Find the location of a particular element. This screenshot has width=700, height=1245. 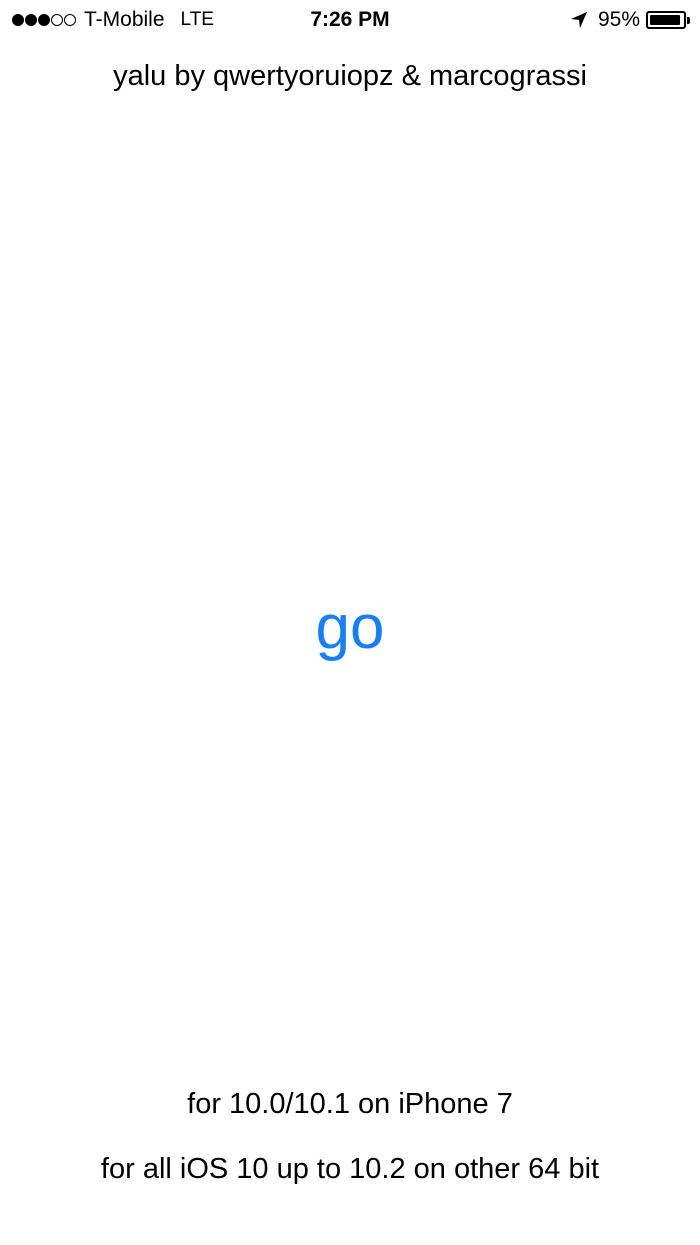

go-button: go is located at coordinates (350, 628).